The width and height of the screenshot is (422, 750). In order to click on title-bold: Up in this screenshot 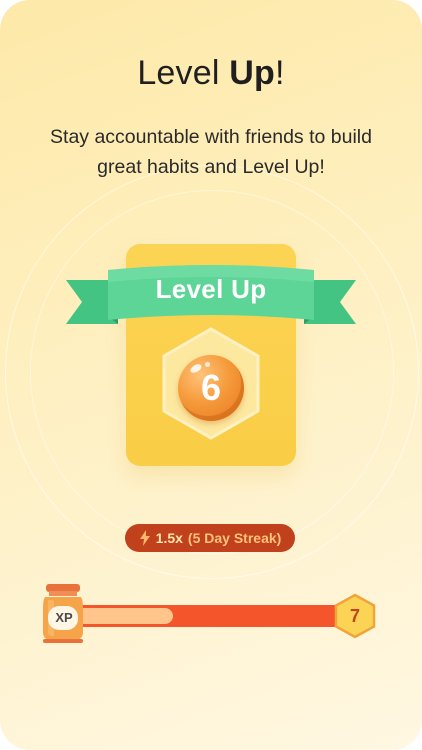, I will do `click(252, 73)`.